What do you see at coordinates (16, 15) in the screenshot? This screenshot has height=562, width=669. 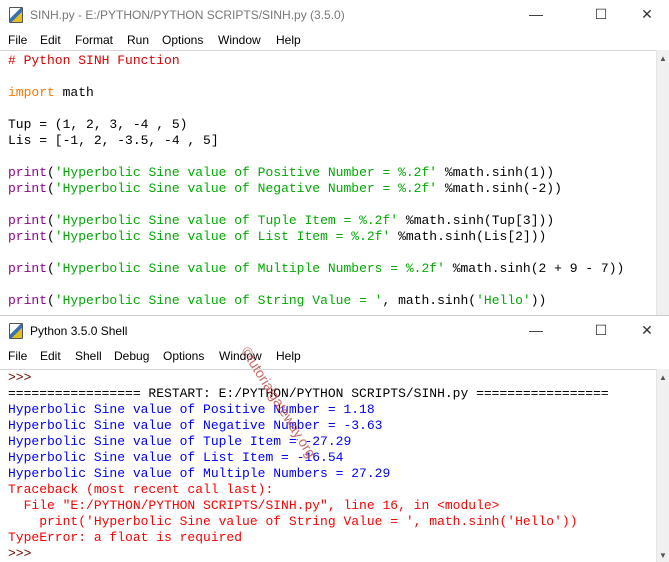 I see `idle-file-icon` at bounding box center [16, 15].